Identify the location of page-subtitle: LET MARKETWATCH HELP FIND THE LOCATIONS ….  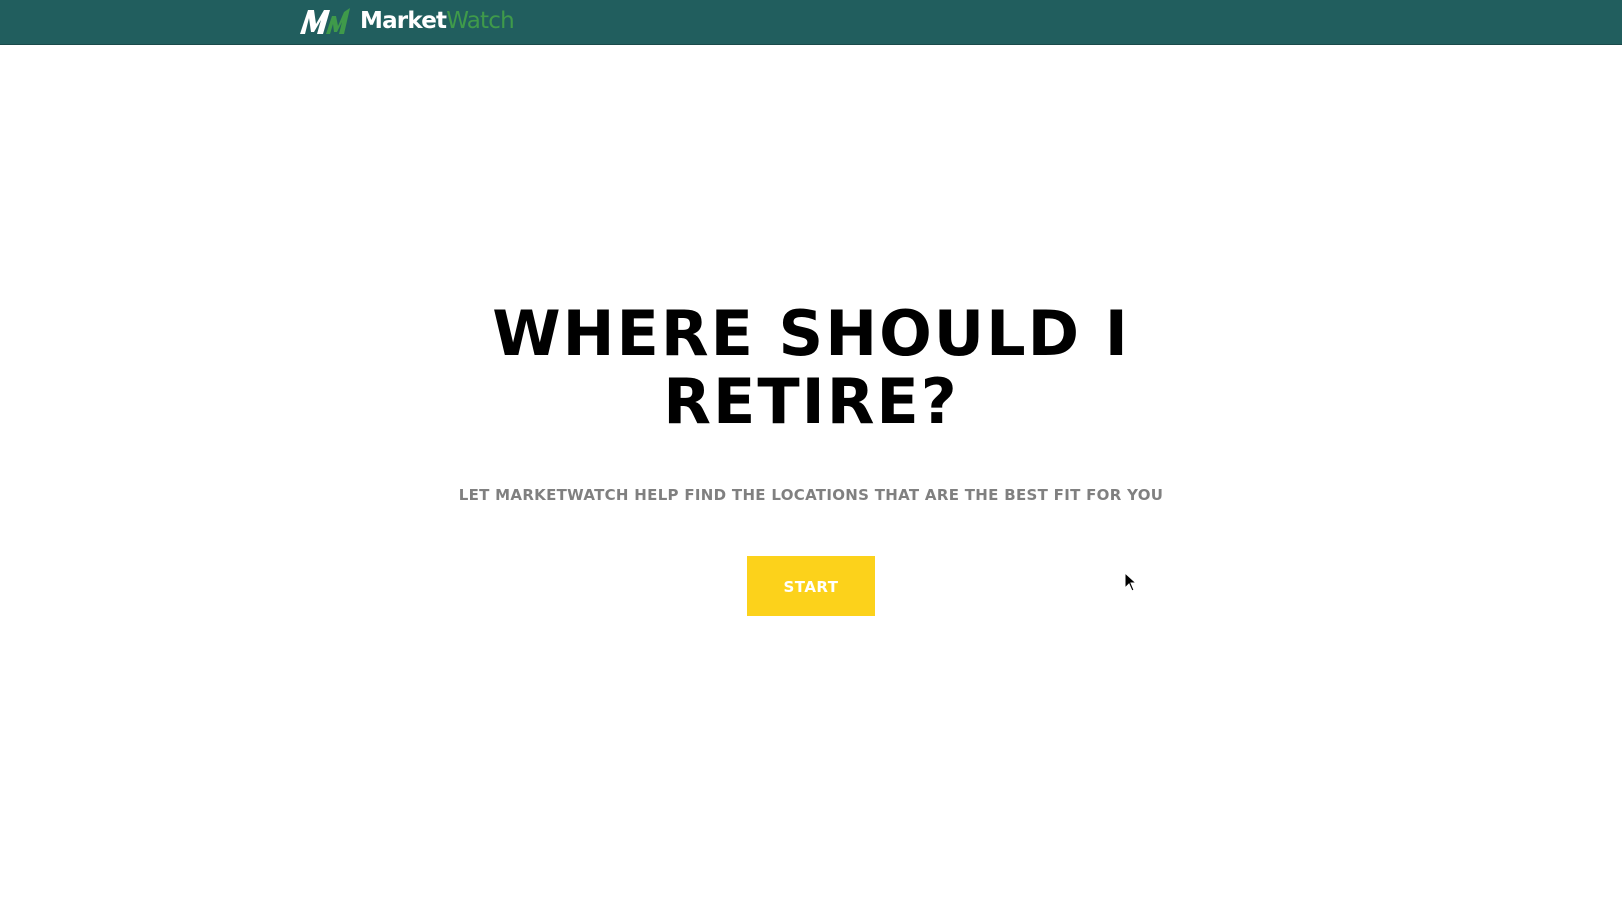
(811, 495).